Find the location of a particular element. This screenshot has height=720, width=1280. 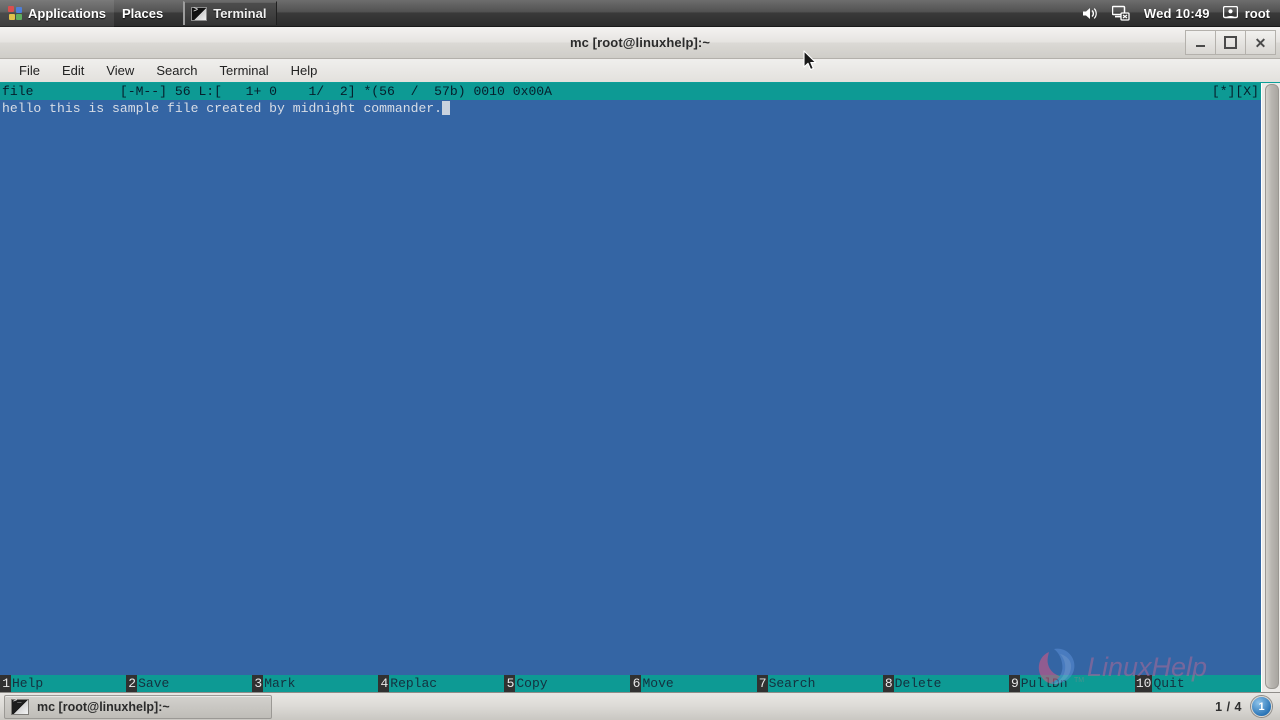

menu-help: Help is located at coordinates (304, 70).